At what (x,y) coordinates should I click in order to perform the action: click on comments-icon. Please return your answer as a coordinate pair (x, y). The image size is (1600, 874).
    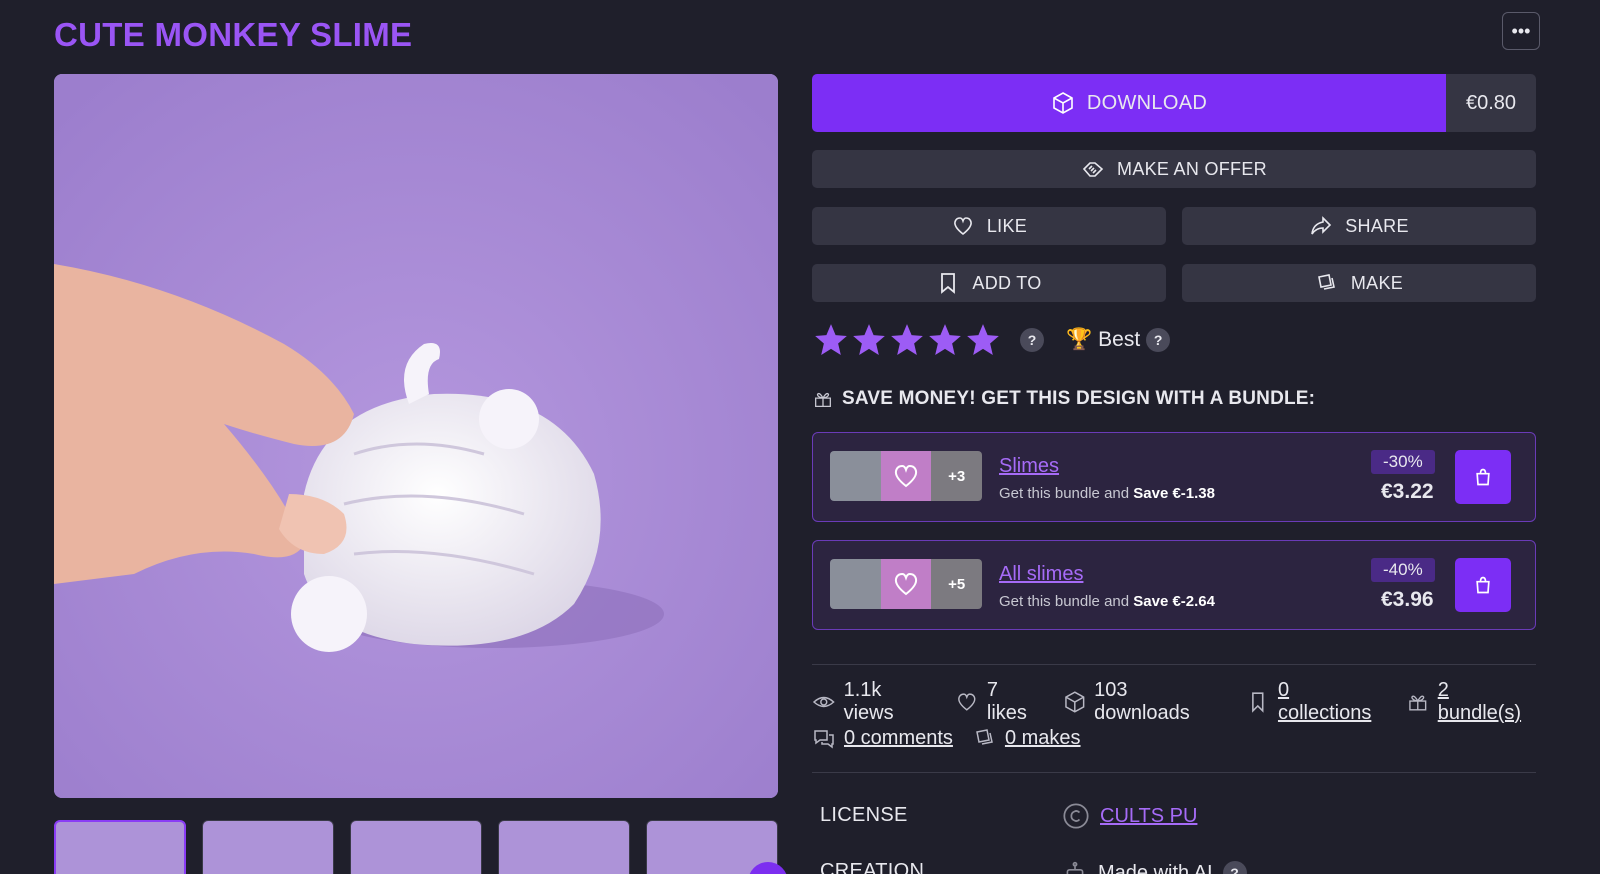
    Looking at the image, I should click on (824, 739).